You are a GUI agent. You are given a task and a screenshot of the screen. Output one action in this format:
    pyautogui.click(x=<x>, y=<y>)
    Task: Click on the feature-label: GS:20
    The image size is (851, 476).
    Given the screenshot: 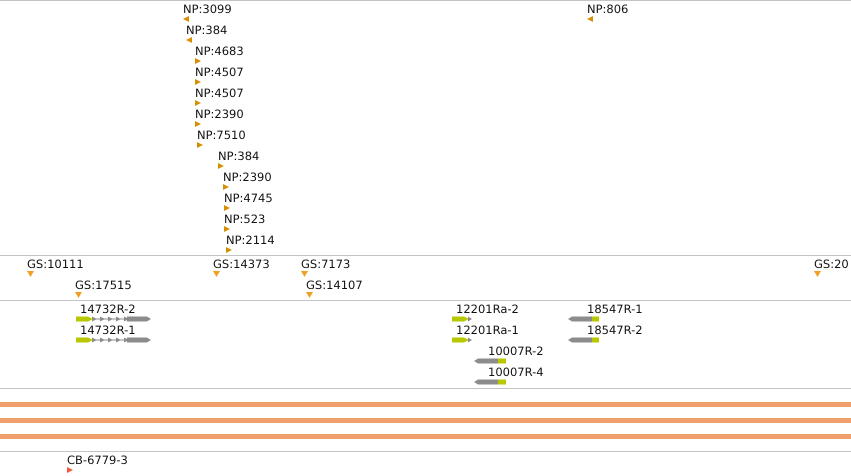 What is the action you would take?
    pyautogui.click(x=831, y=264)
    